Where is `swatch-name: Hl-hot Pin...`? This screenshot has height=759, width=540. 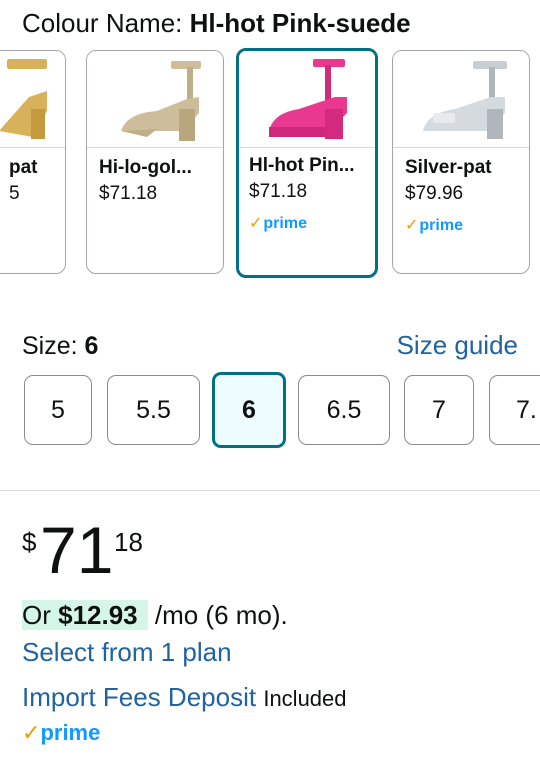
swatch-name: Hl-hot Pin... is located at coordinates (302, 165).